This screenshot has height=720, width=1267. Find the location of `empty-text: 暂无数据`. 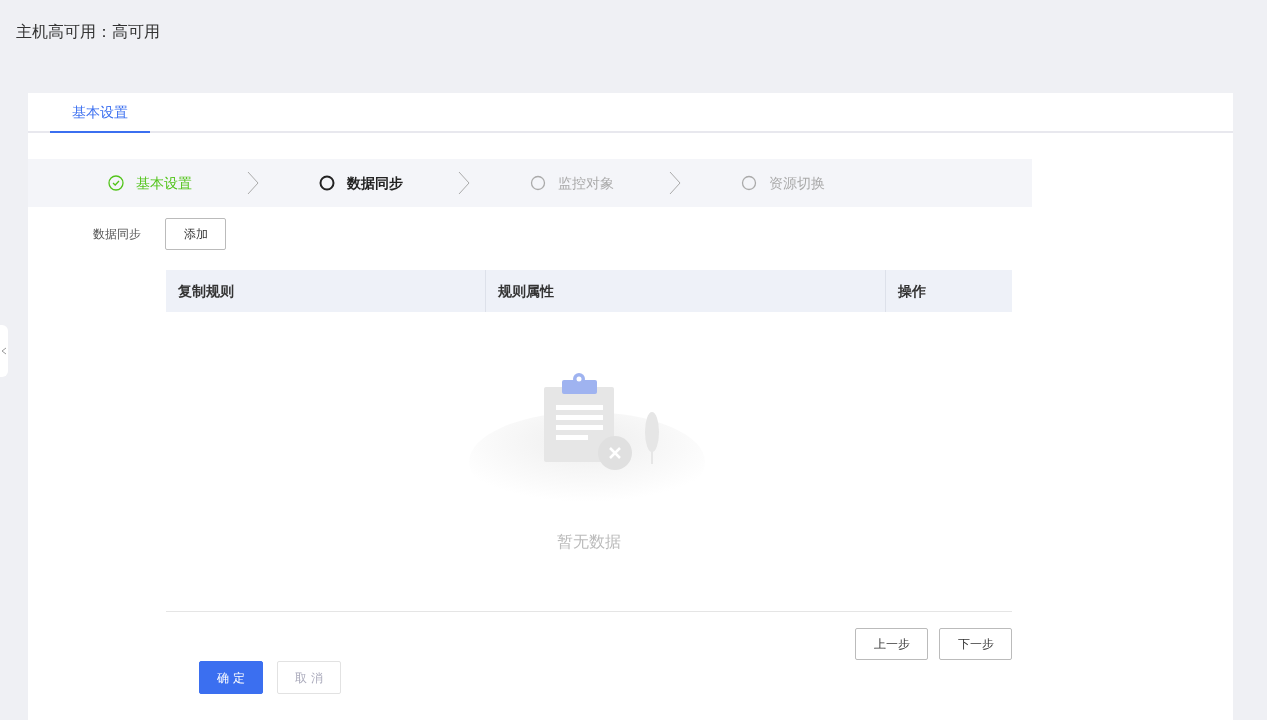

empty-text: 暂无数据 is located at coordinates (589, 542).